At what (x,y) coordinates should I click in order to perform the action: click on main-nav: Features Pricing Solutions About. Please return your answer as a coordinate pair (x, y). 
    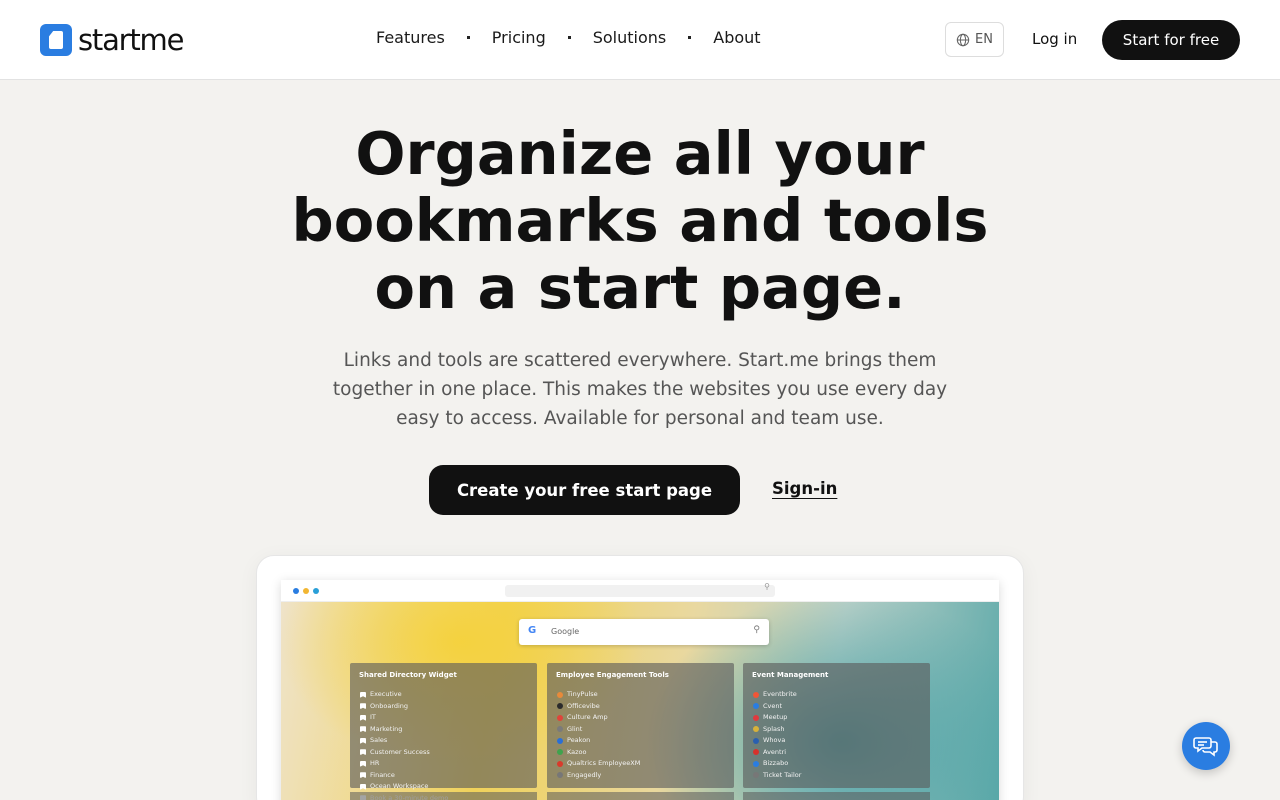
    Looking at the image, I should click on (568, 37).